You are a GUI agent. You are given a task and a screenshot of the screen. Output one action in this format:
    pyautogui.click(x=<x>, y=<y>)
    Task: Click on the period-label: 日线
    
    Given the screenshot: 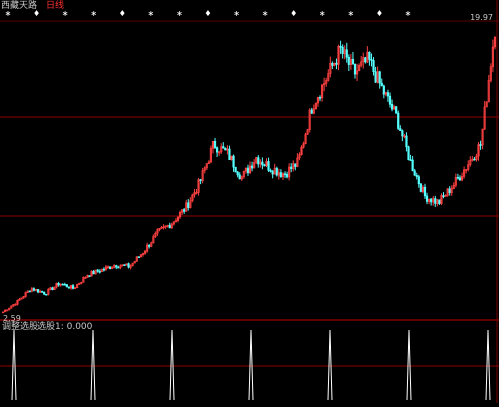 What is the action you would take?
    pyautogui.click(x=55, y=6)
    